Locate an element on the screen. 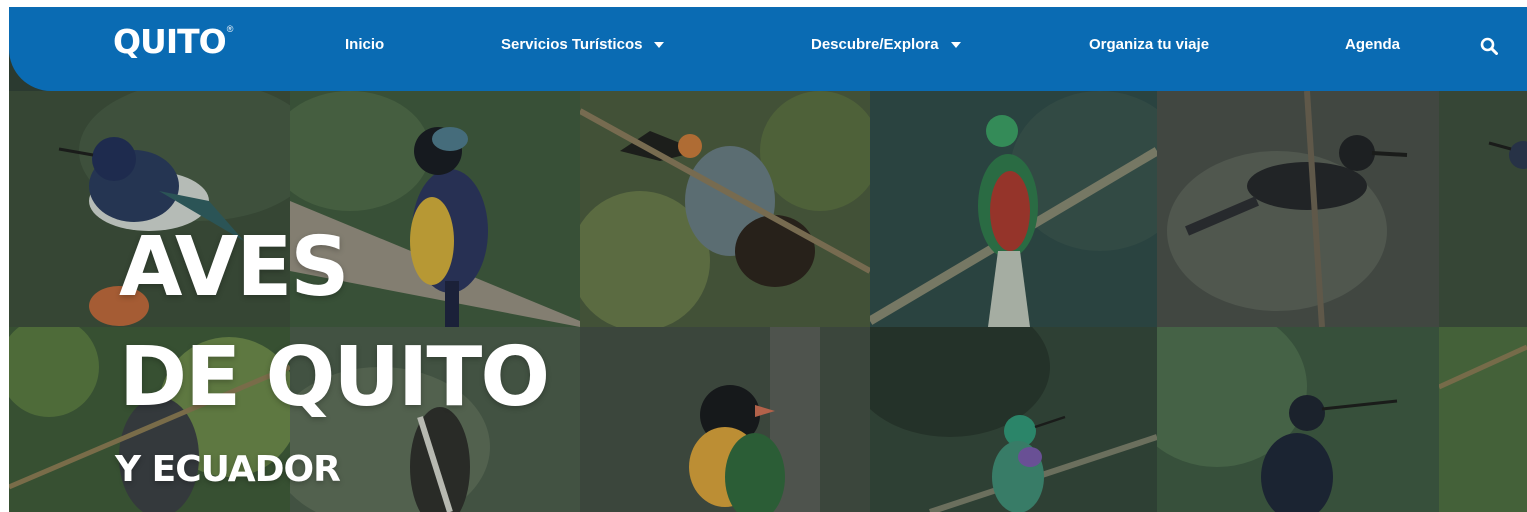 The image size is (1527, 512). bird-photo-edge-right-top is located at coordinates (1483, 209).